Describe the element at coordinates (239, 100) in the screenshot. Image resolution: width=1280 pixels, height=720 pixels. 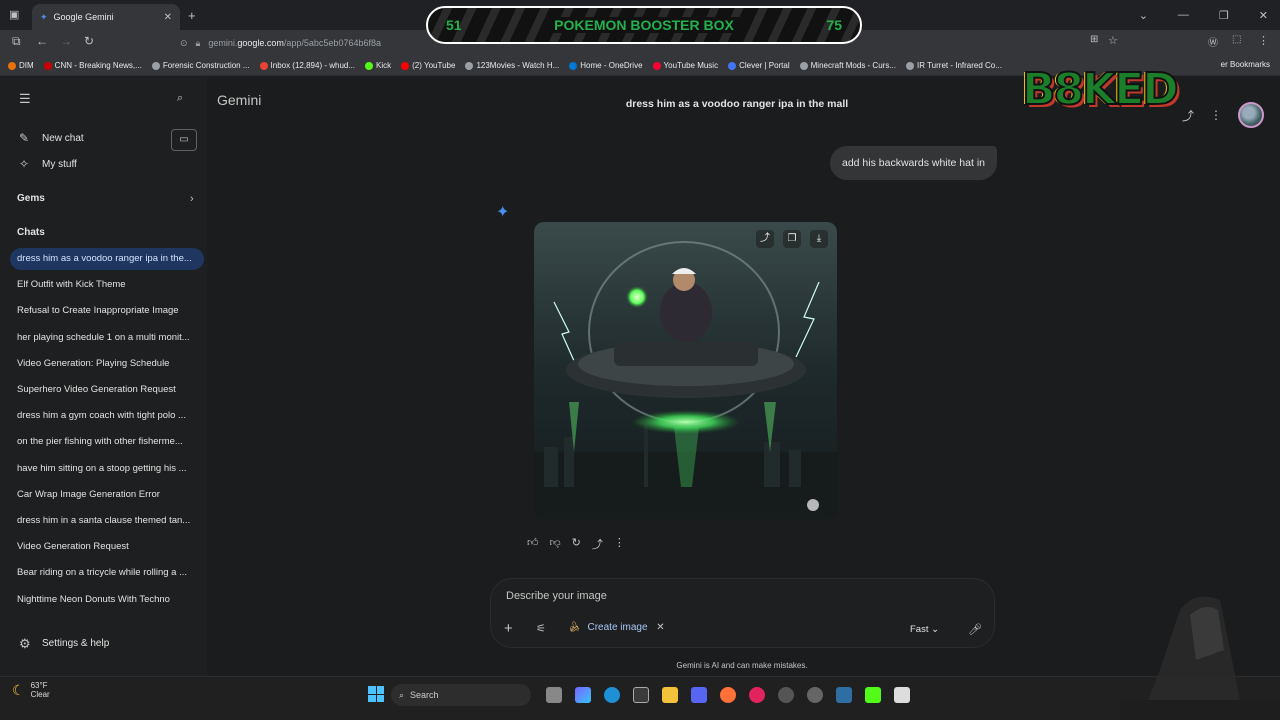
I see `app-title: Gemini` at that location.